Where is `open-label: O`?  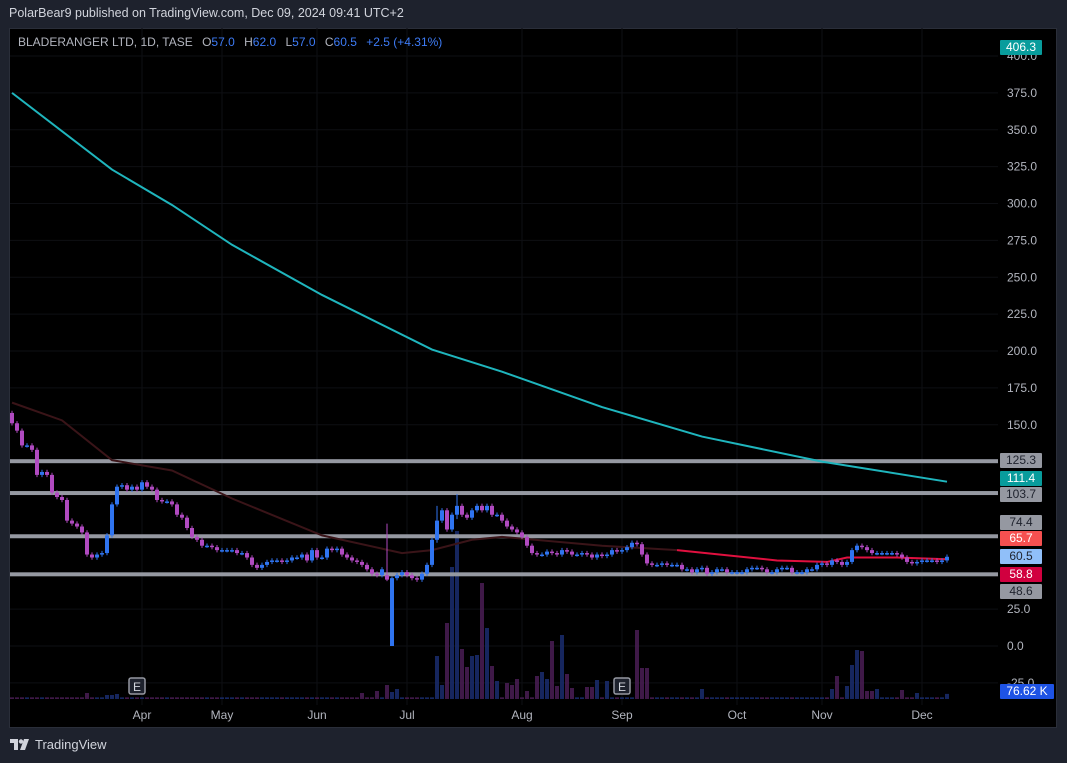 open-label: O is located at coordinates (207, 42).